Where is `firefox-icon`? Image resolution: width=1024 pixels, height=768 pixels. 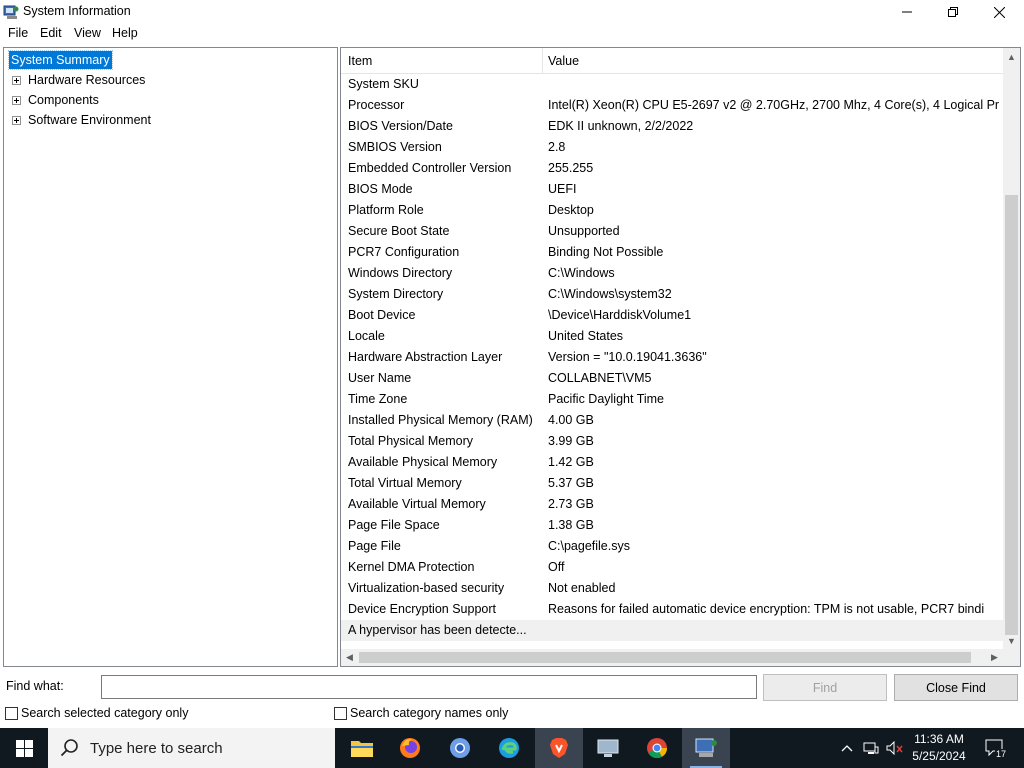 firefox-icon is located at coordinates (410, 748).